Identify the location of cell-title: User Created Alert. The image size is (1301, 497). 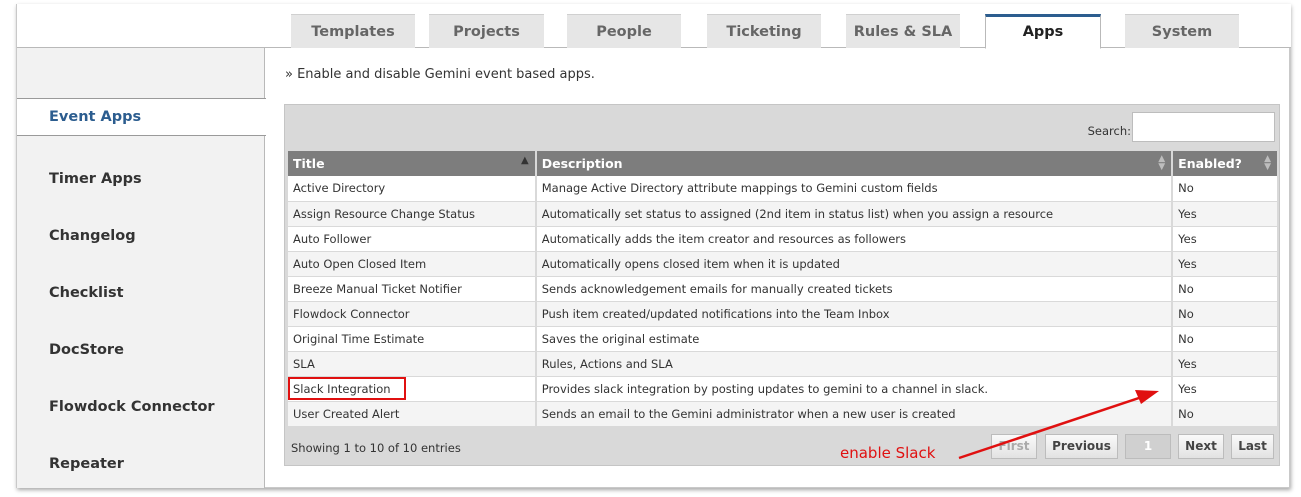
(412, 414).